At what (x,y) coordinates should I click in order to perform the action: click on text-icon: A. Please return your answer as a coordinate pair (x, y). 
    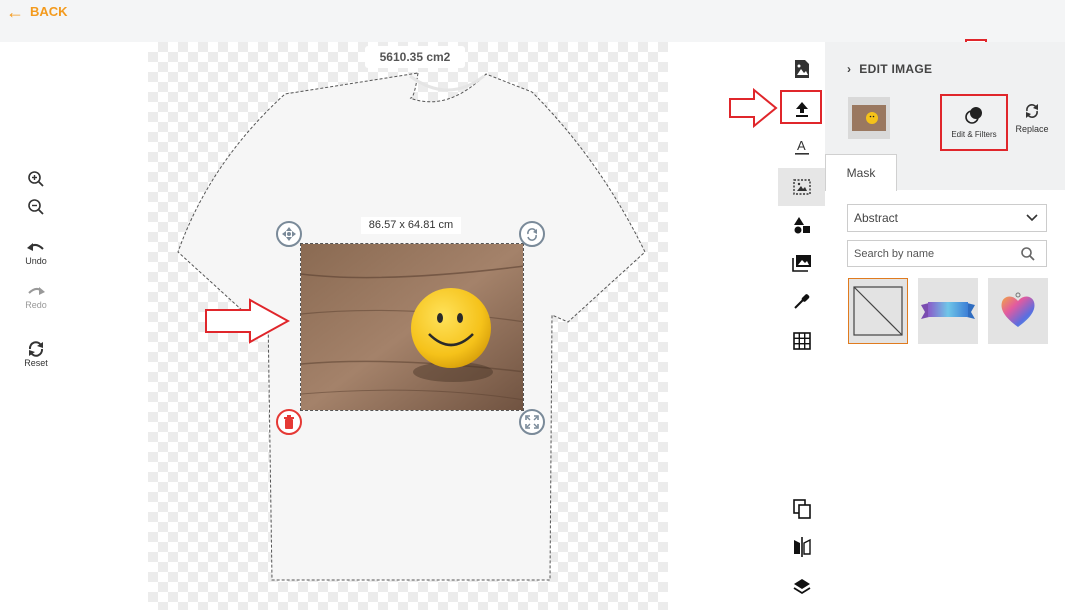
    Looking at the image, I should click on (801, 146).